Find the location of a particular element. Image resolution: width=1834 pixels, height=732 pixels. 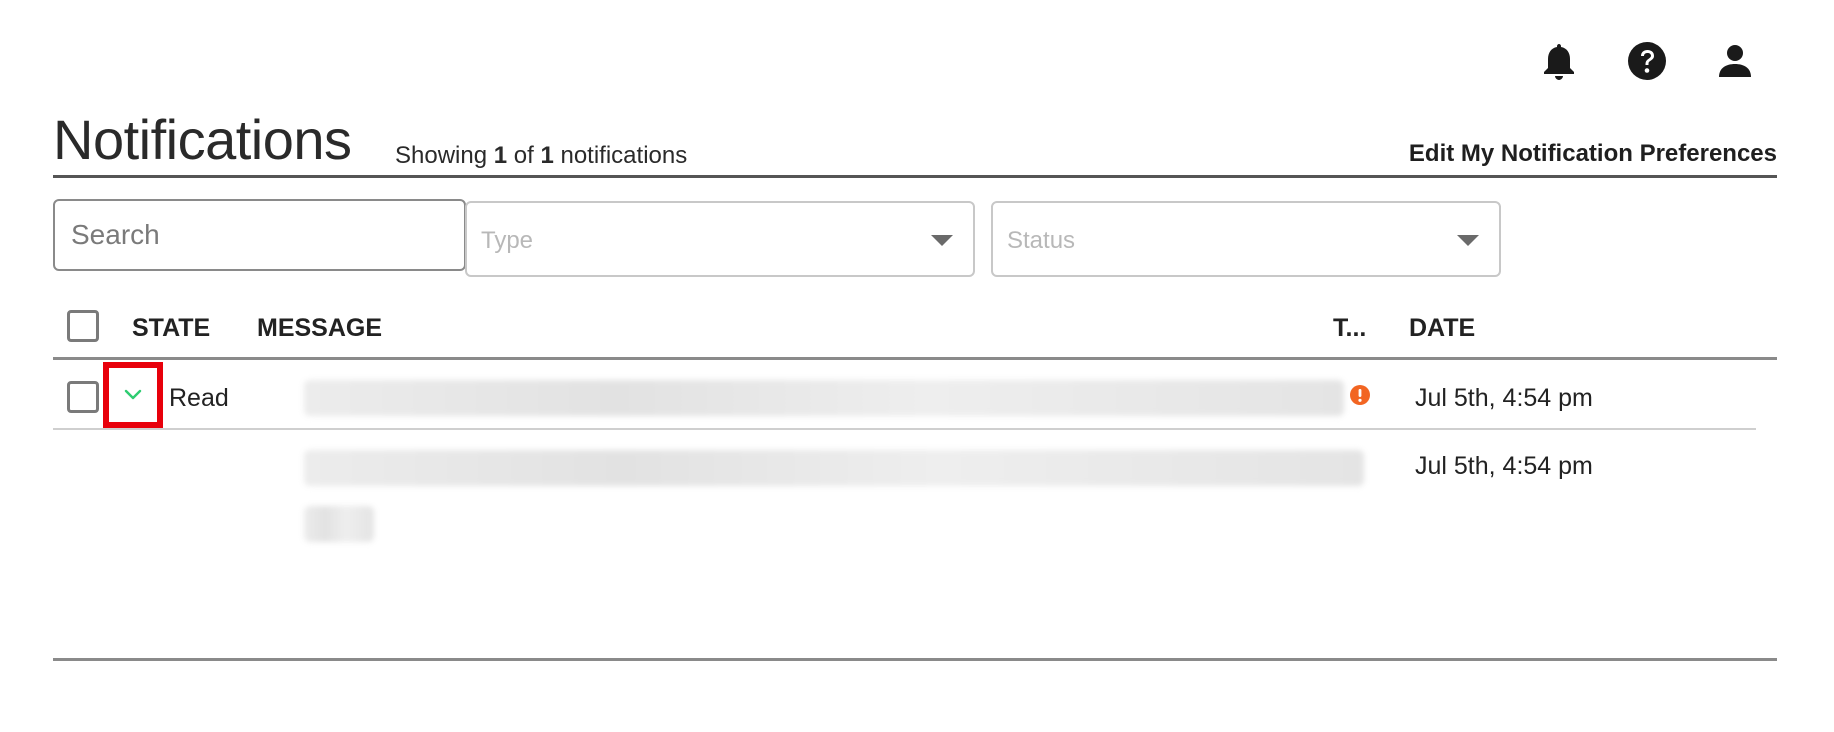

row-message-redacted is located at coordinates (824, 398).